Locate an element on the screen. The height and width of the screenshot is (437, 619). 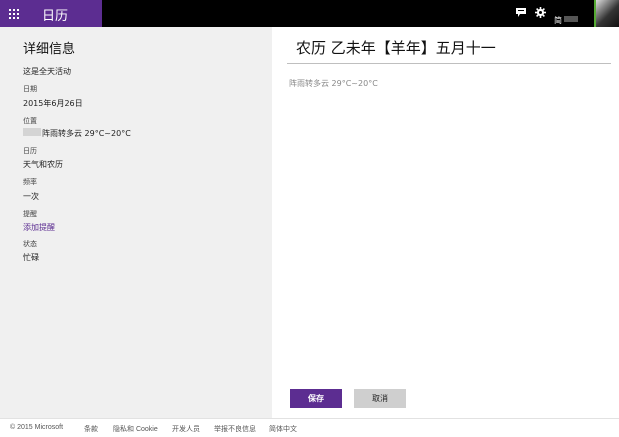
avatar is located at coordinates (606, 13).